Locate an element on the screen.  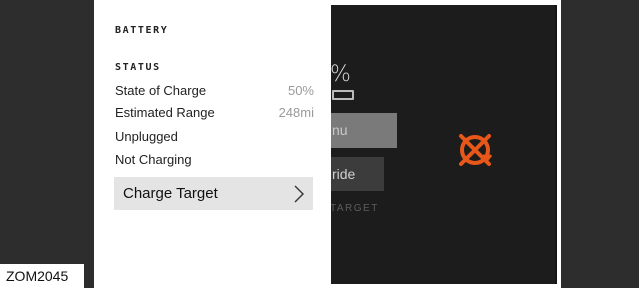
charging-status-row: Not Charging is located at coordinates (214, 159).